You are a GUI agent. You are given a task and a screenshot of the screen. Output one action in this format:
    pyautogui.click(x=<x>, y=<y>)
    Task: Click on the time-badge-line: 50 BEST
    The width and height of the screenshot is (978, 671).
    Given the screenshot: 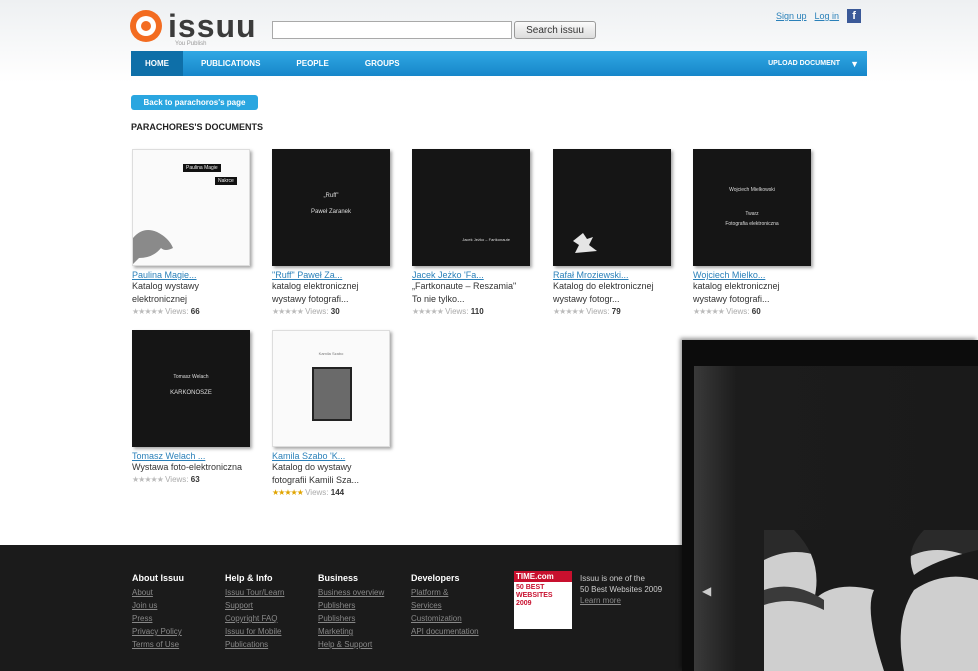 What is the action you would take?
    pyautogui.click(x=530, y=587)
    